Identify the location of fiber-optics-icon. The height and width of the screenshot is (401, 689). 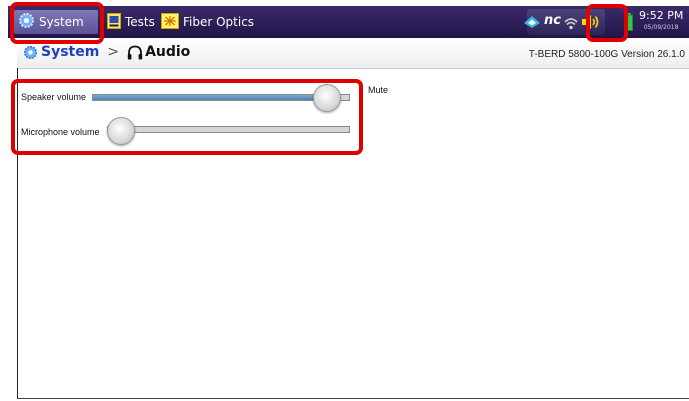
(170, 22).